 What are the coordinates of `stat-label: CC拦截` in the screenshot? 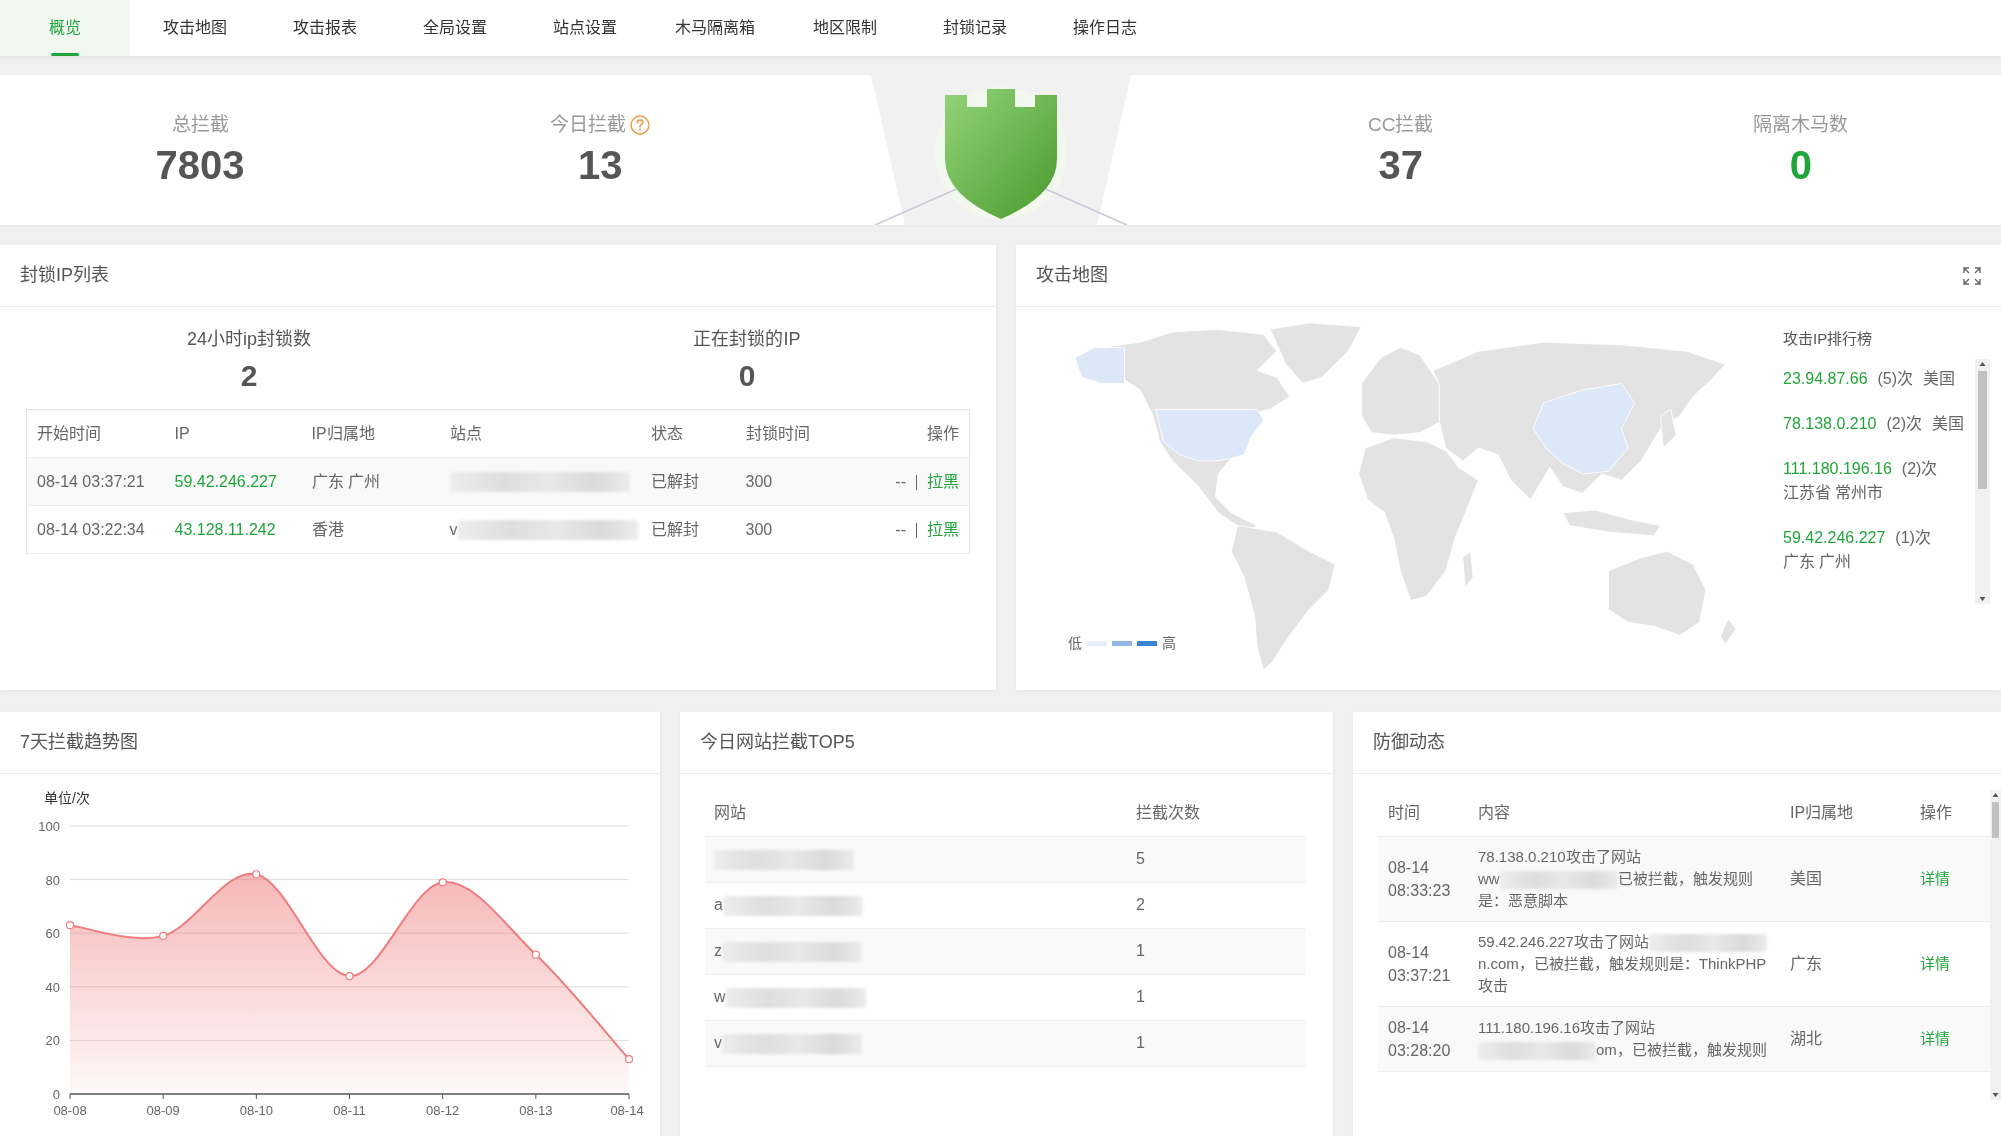 It's located at (1401, 125).